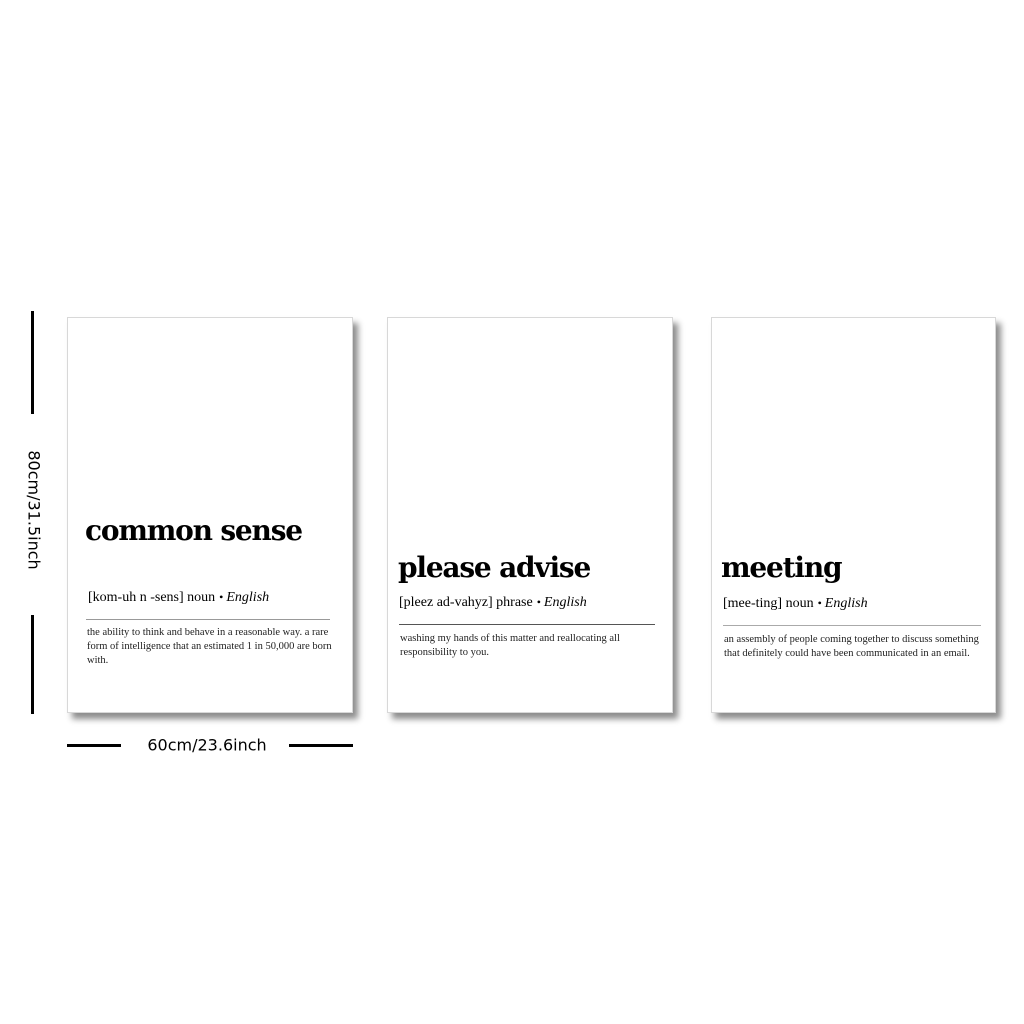 The height and width of the screenshot is (1024, 1024). I want to click on poster-word: common sense, so click(194, 530).